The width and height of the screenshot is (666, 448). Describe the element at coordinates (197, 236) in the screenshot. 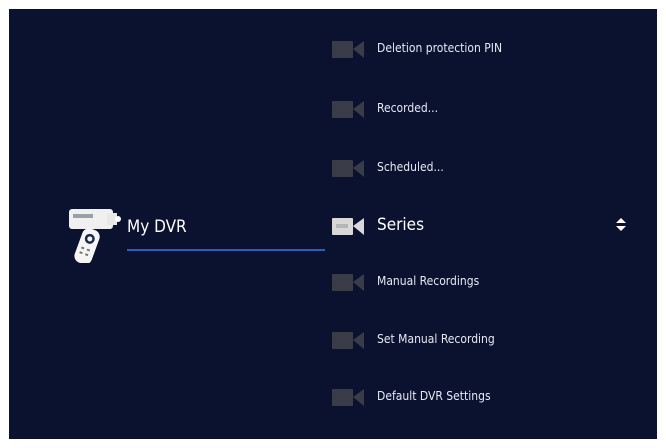

I see `section-header: My DVR` at that location.